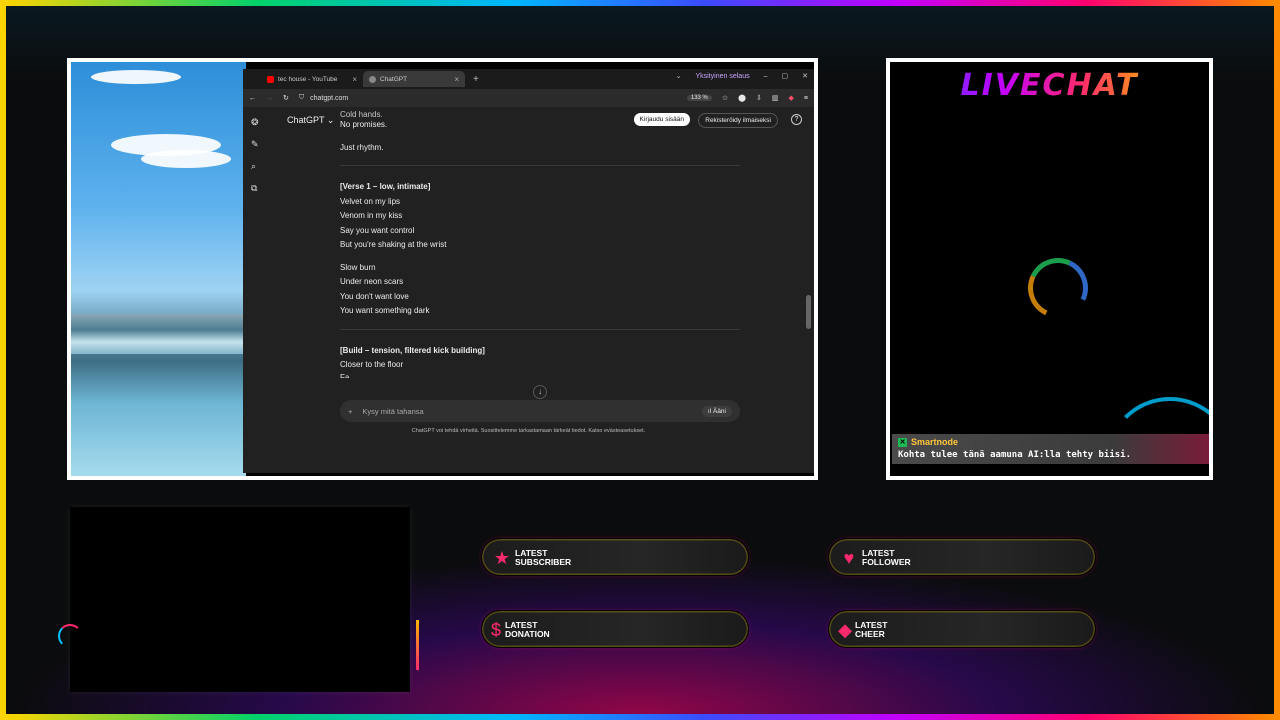  I want to click on username-text: Smartnode, so click(935, 442).